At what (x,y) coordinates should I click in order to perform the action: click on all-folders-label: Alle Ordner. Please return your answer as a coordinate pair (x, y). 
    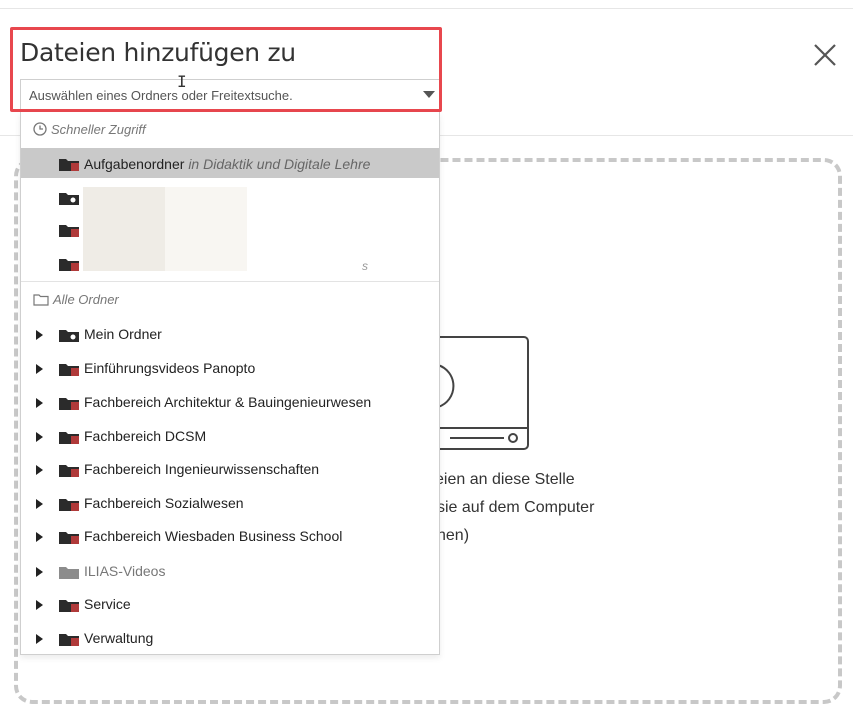
    Looking at the image, I should click on (86, 299).